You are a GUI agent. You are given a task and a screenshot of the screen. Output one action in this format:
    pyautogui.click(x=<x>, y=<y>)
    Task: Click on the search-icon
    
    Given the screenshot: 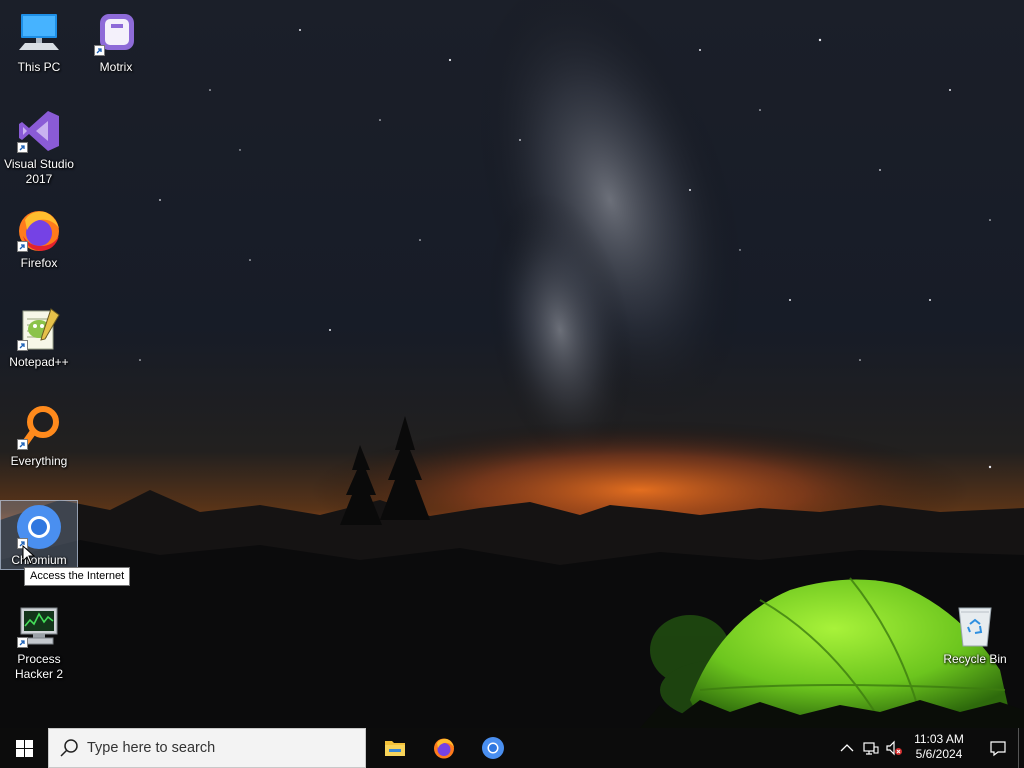 What is the action you would take?
    pyautogui.click(x=69, y=748)
    